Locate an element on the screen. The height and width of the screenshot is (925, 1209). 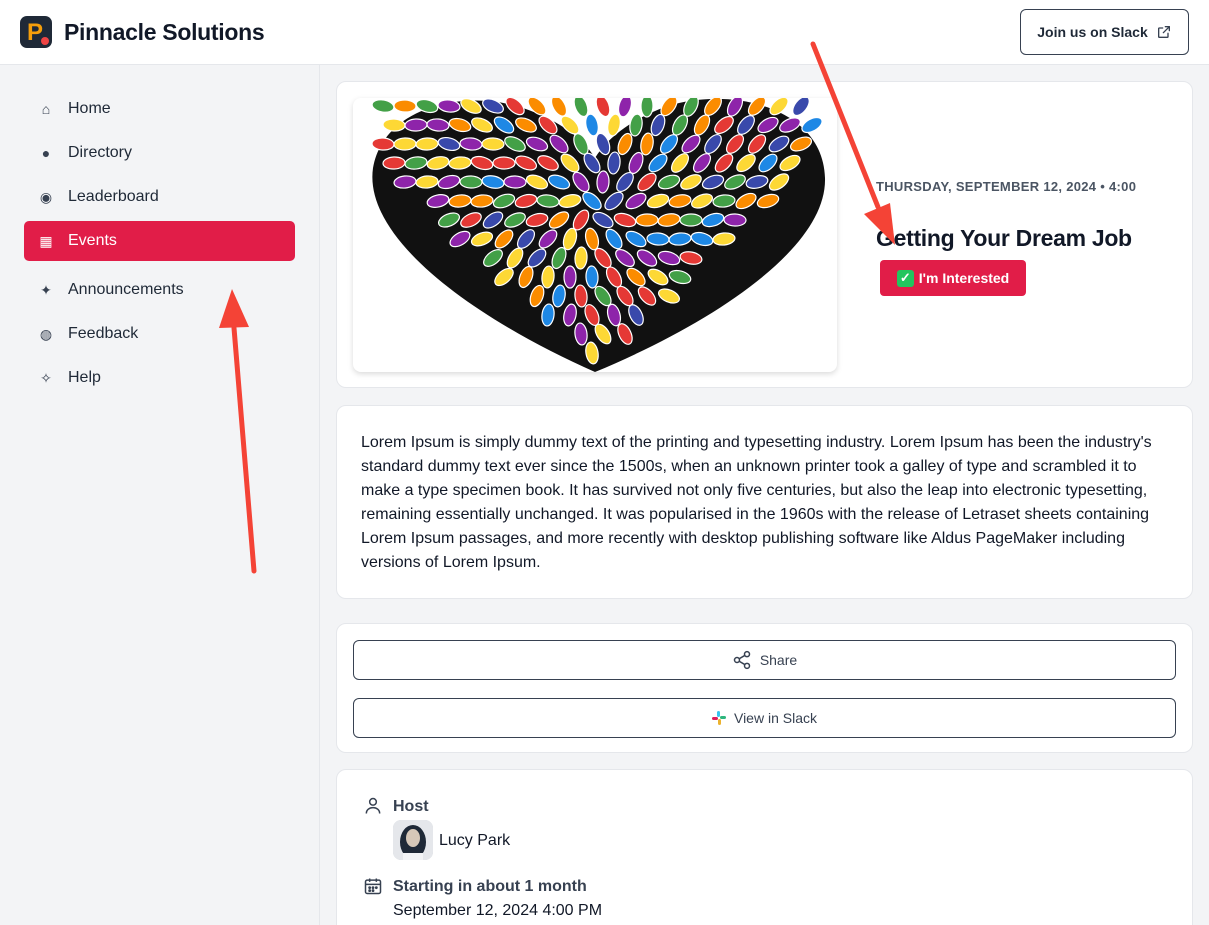
host-name: Lucy Park is located at coordinates (474, 841).